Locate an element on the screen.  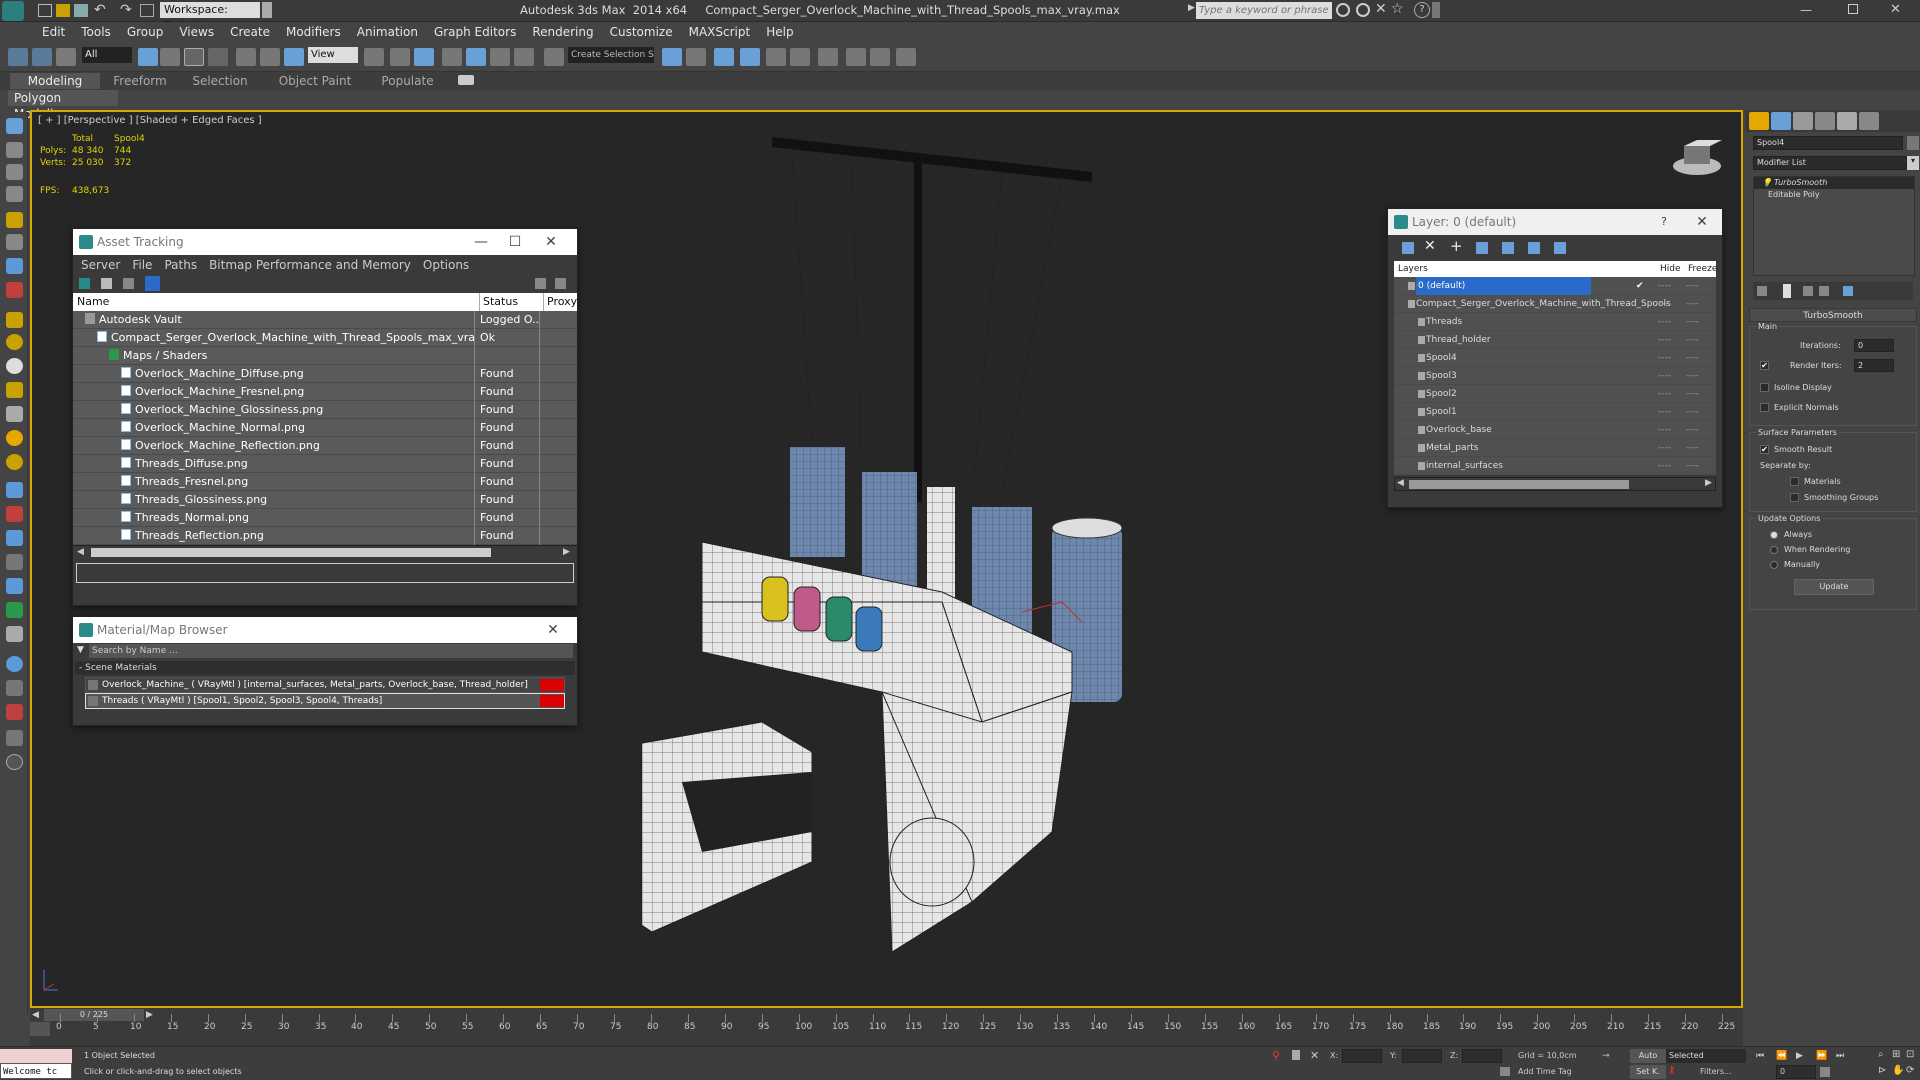
smooth-result-checkbox: ✔ is located at coordinates (1764, 449).